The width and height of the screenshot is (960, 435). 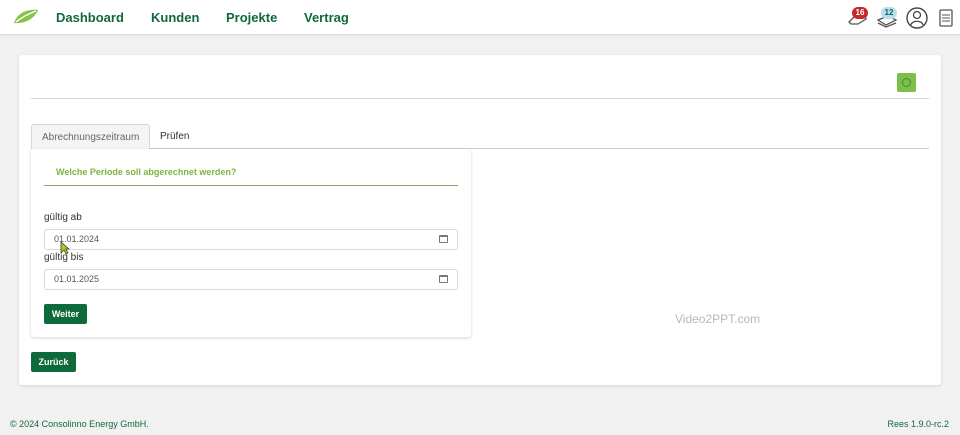 I want to click on top-navigation-bar: Dashboard Kunden Projekte Vertrag 16 12, so click(x=480, y=17).